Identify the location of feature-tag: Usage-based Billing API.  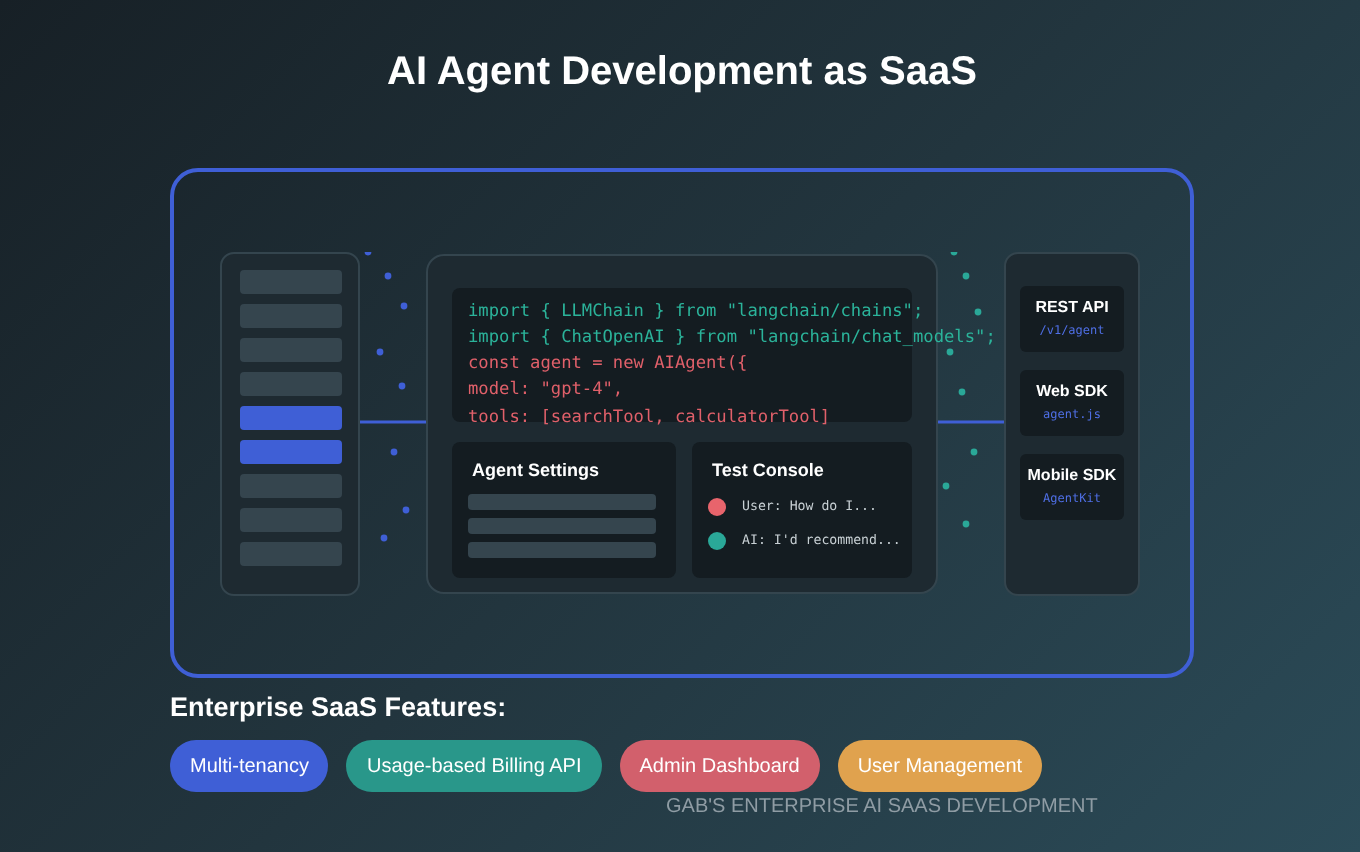
(474, 766).